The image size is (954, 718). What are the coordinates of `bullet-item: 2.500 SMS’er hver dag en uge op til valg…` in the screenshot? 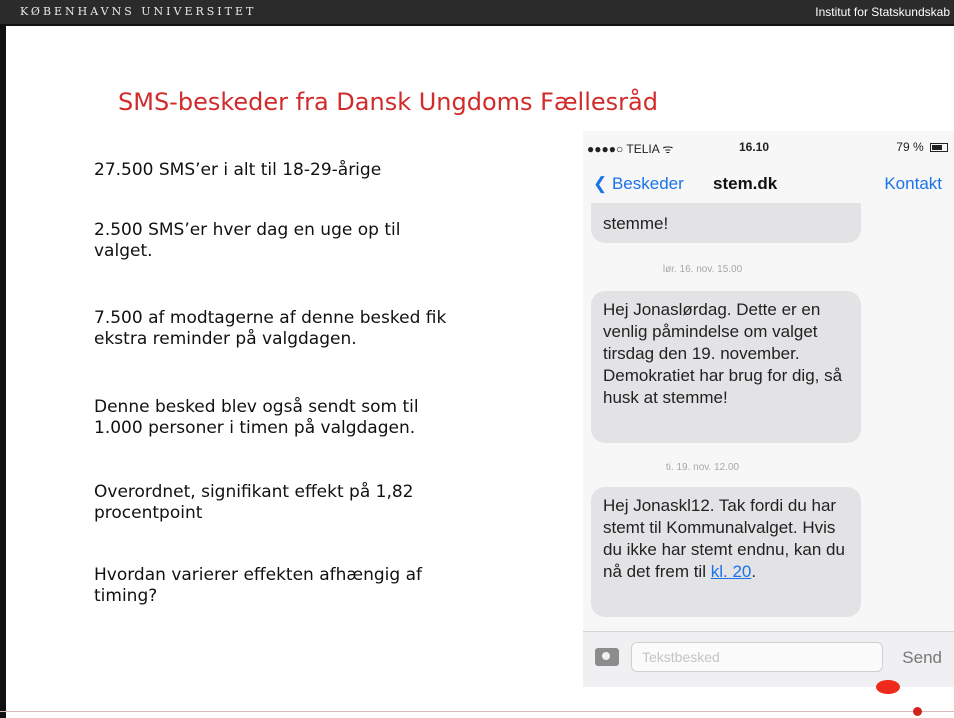 It's located at (247, 240).